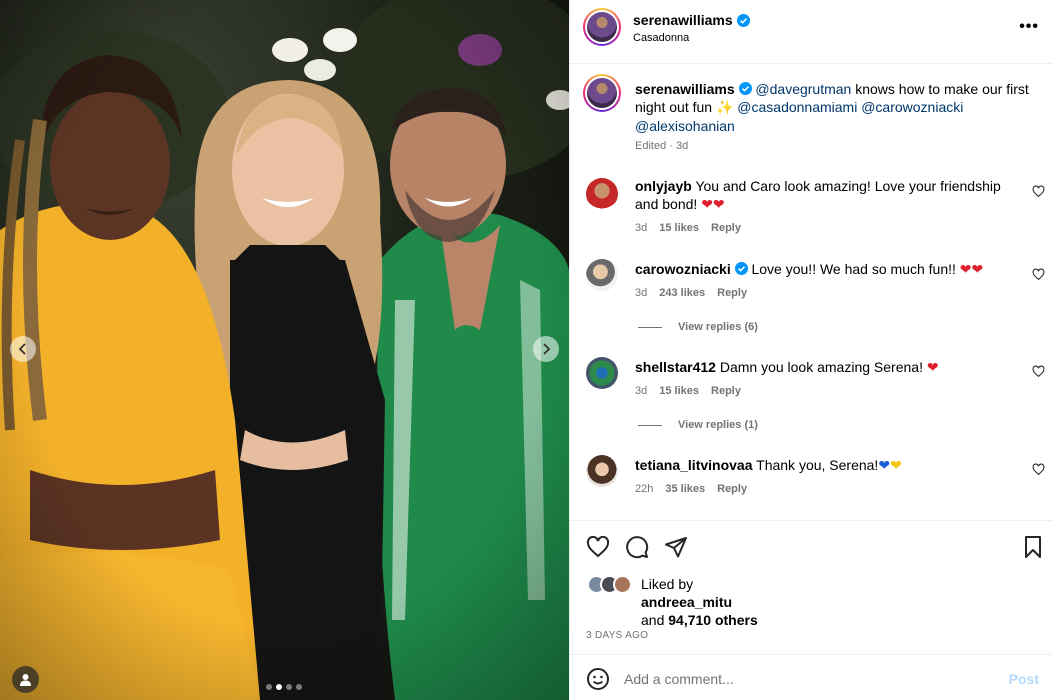 Image resolution: width=1052 pixels, height=700 pixels. I want to click on caption-meta: Edited · 3d, so click(662, 146).